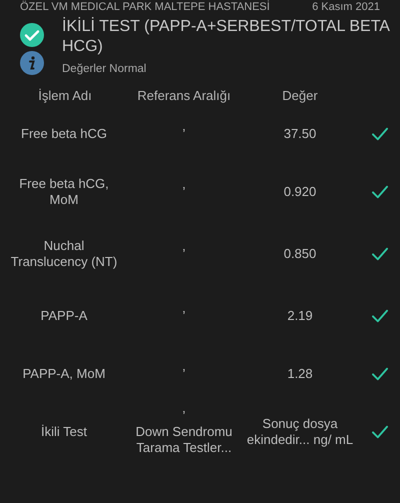 The height and width of the screenshot is (503, 400). What do you see at coordinates (300, 192) in the screenshot?
I see `test-value: 0.920` at bounding box center [300, 192].